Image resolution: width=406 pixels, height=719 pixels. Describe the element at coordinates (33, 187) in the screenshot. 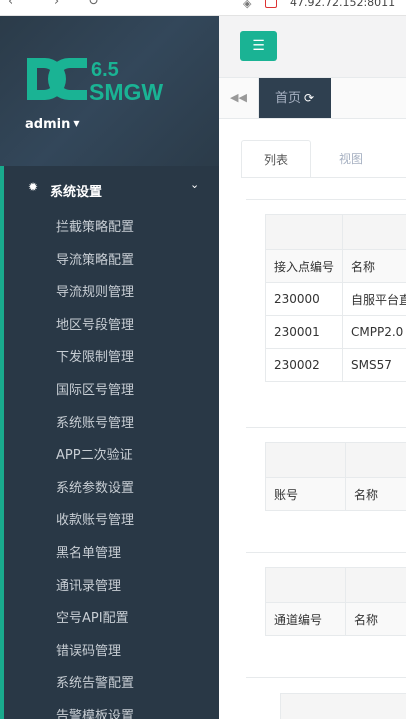

I see `gear-icon: ✹` at that location.